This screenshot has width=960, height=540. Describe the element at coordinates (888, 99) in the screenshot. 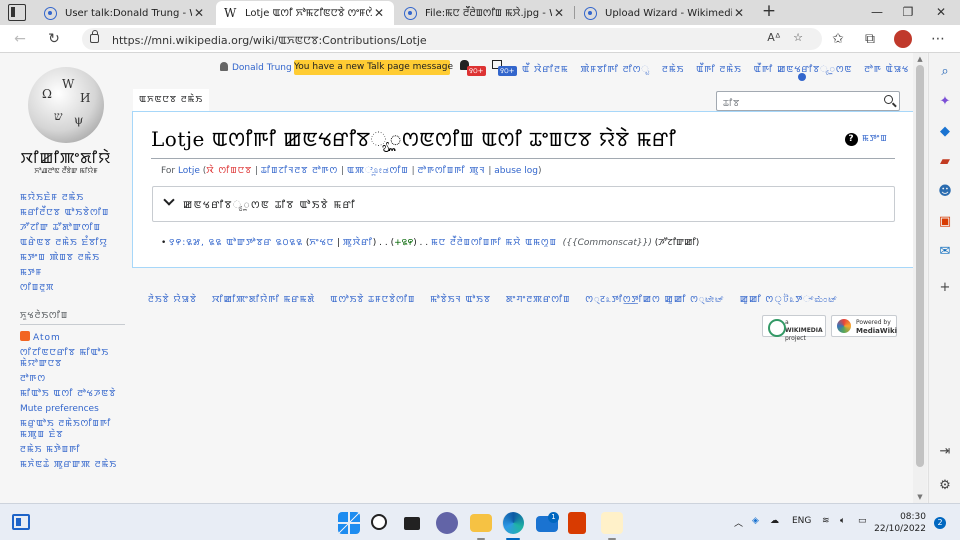

I see `search-icon` at that location.